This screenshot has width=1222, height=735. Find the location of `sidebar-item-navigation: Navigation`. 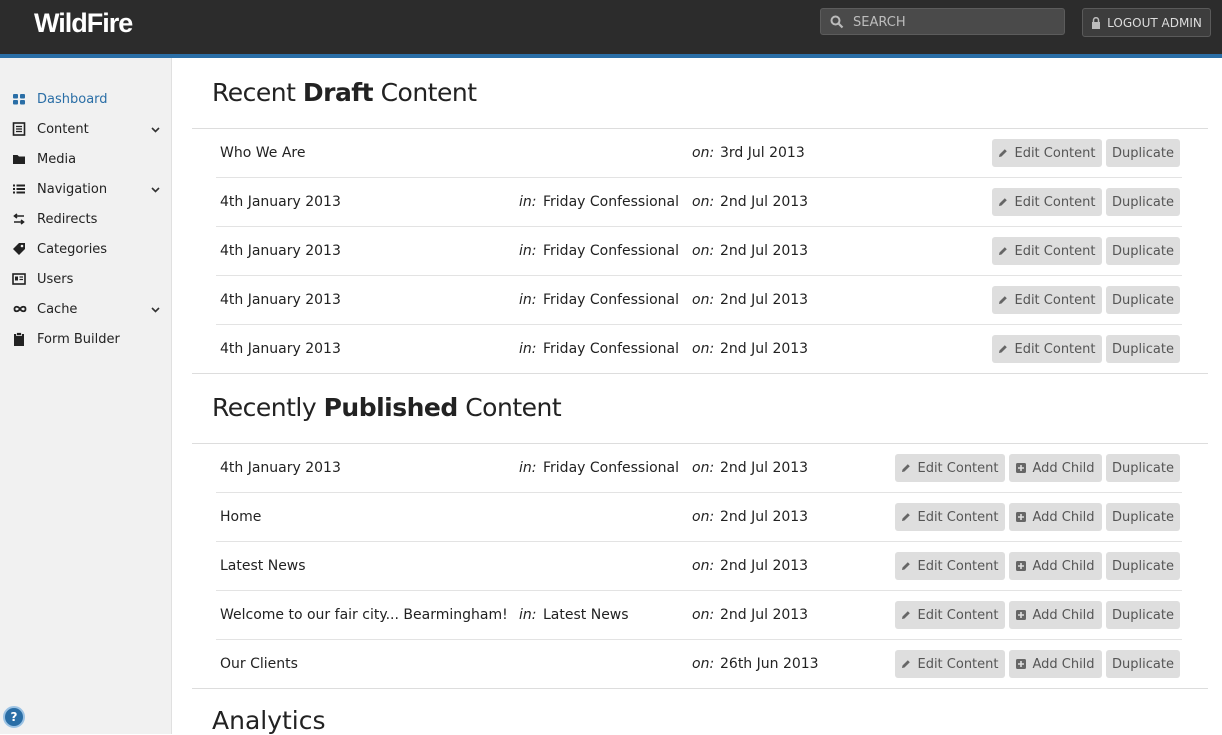

sidebar-item-navigation: Navigation is located at coordinates (85, 189).